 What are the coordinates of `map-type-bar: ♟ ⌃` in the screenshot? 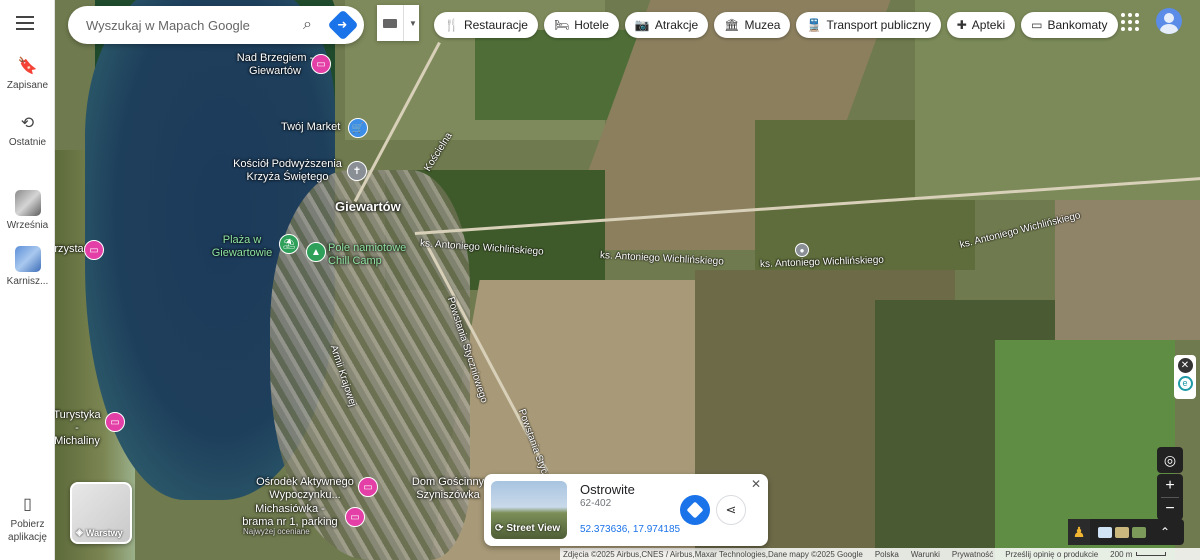 It's located at (1126, 532).